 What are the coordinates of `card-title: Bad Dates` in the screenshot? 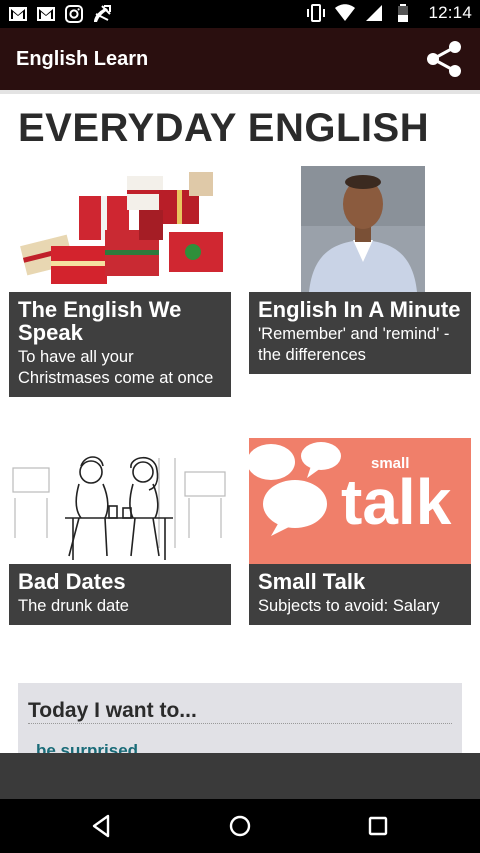 It's located at (72, 581).